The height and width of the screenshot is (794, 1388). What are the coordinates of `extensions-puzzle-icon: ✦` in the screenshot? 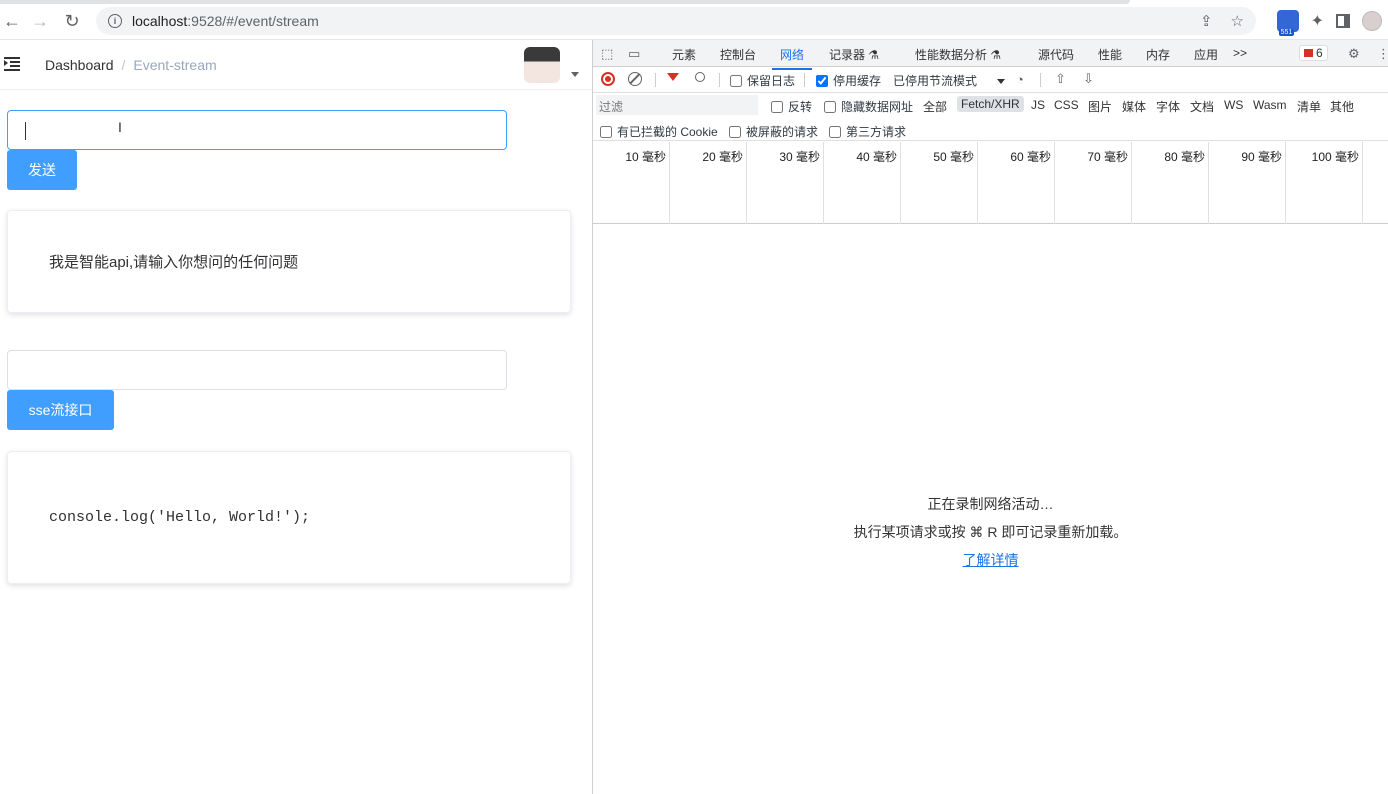 It's located at (1317, 21).